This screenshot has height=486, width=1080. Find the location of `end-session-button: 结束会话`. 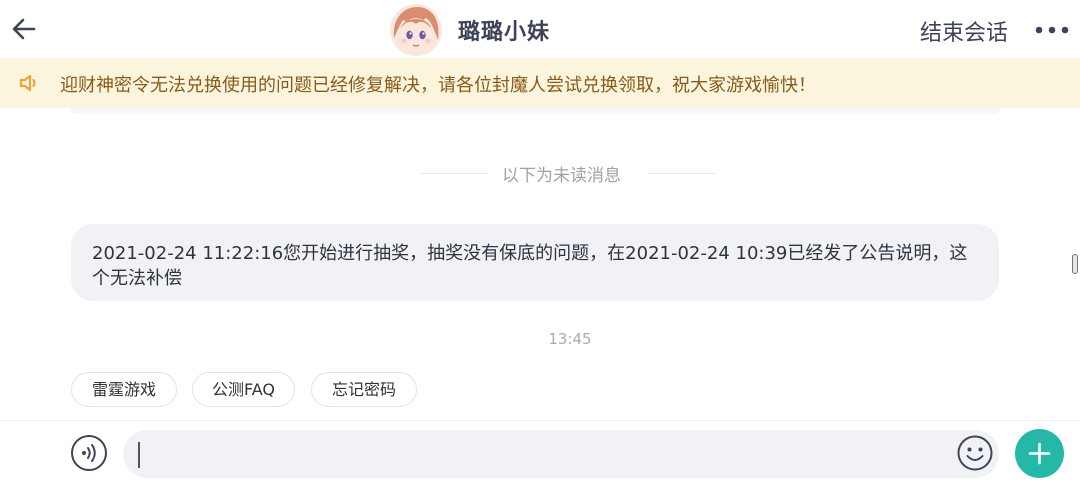

end-session-button: 结束会话 is located at coordinates (964, 31).